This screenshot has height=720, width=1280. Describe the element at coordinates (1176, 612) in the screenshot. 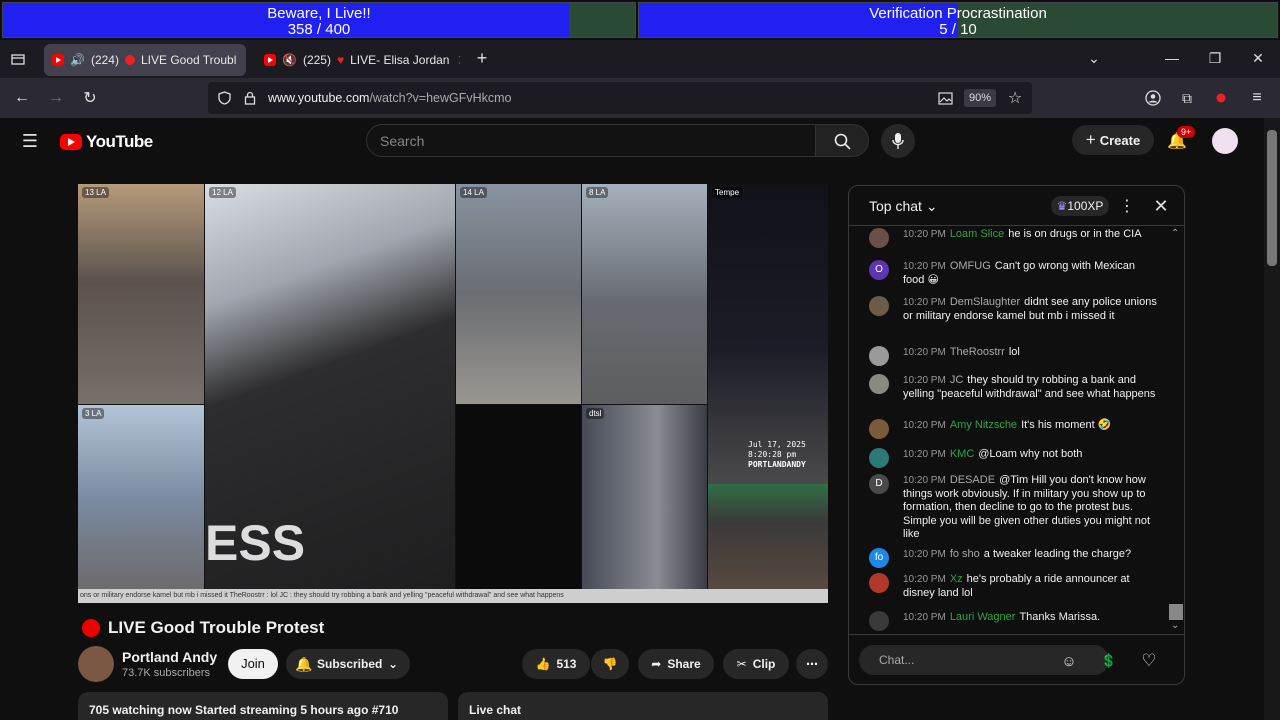

I see `chat-scroll-thumb` at that location.